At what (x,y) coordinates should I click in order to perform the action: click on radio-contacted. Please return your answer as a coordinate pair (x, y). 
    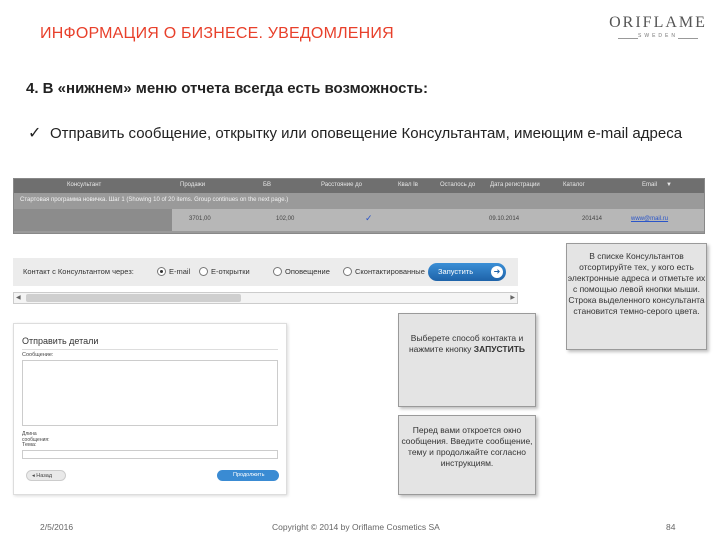
    Looking at the image, I should click on (347, 271).